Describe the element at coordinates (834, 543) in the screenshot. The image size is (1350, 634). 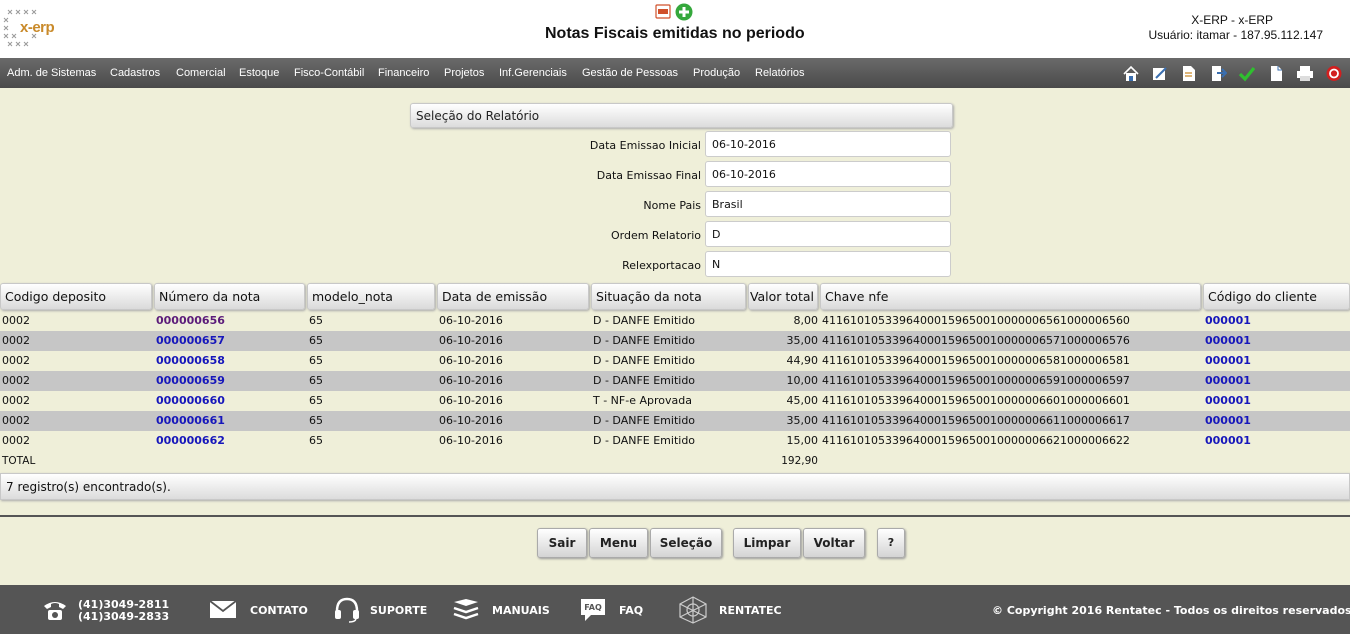
I see `voltar-button: Voltar` at that location.